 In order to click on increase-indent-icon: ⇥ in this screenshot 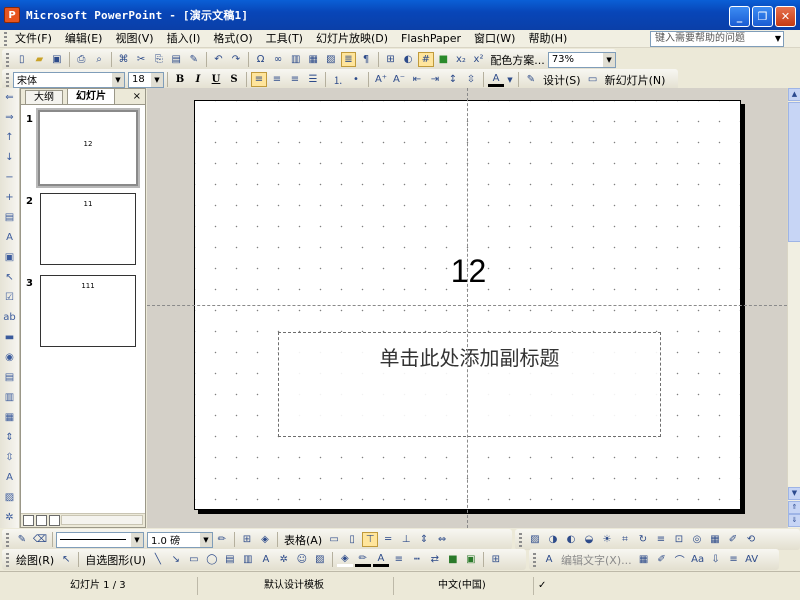, I will do `click(435, 79)`.